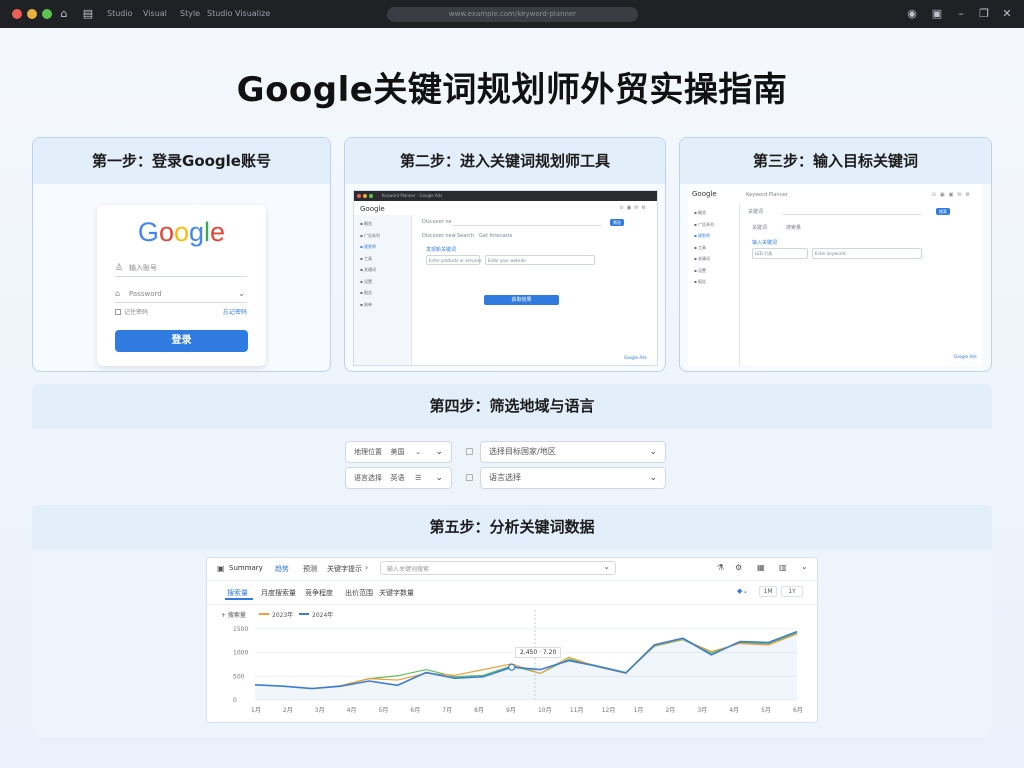  Describe the element at coordinates (466, 236) in the screenshot. I see `mini-tab: Search` at that location.